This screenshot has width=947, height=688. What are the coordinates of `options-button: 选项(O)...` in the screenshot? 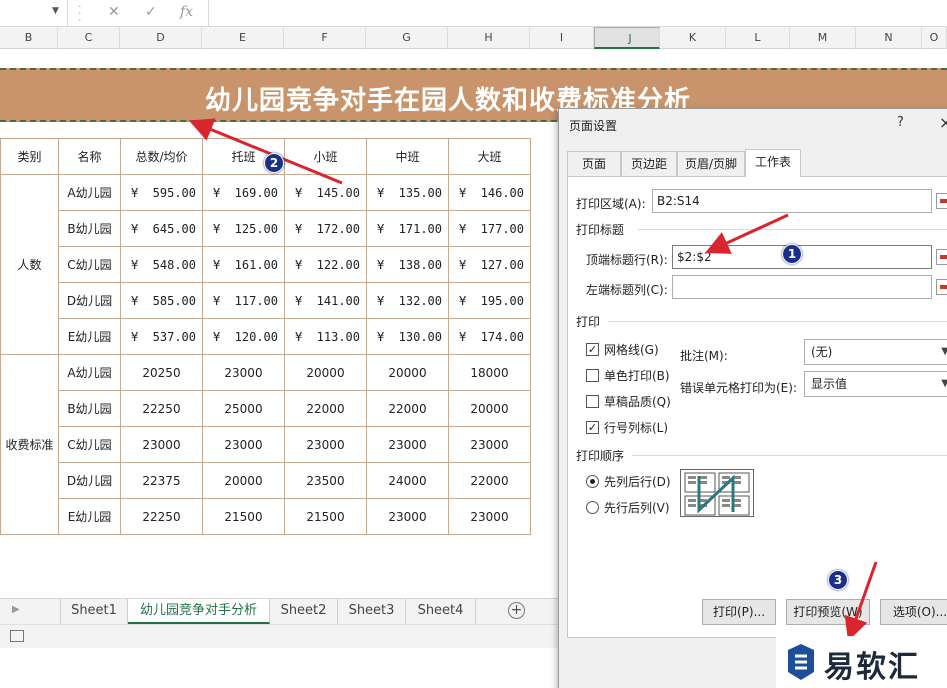 It's located at (913, 612).